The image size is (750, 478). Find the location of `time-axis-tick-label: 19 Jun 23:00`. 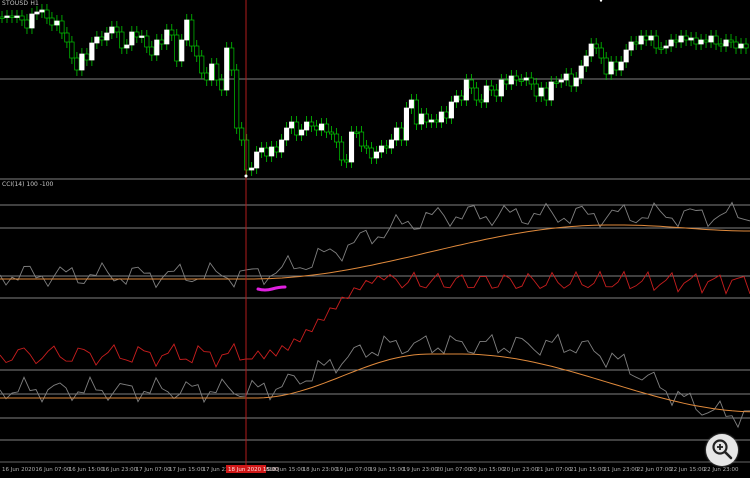

time-axis-tick-label: 19 Jun 23:00 is located at coordinates (420, 470).